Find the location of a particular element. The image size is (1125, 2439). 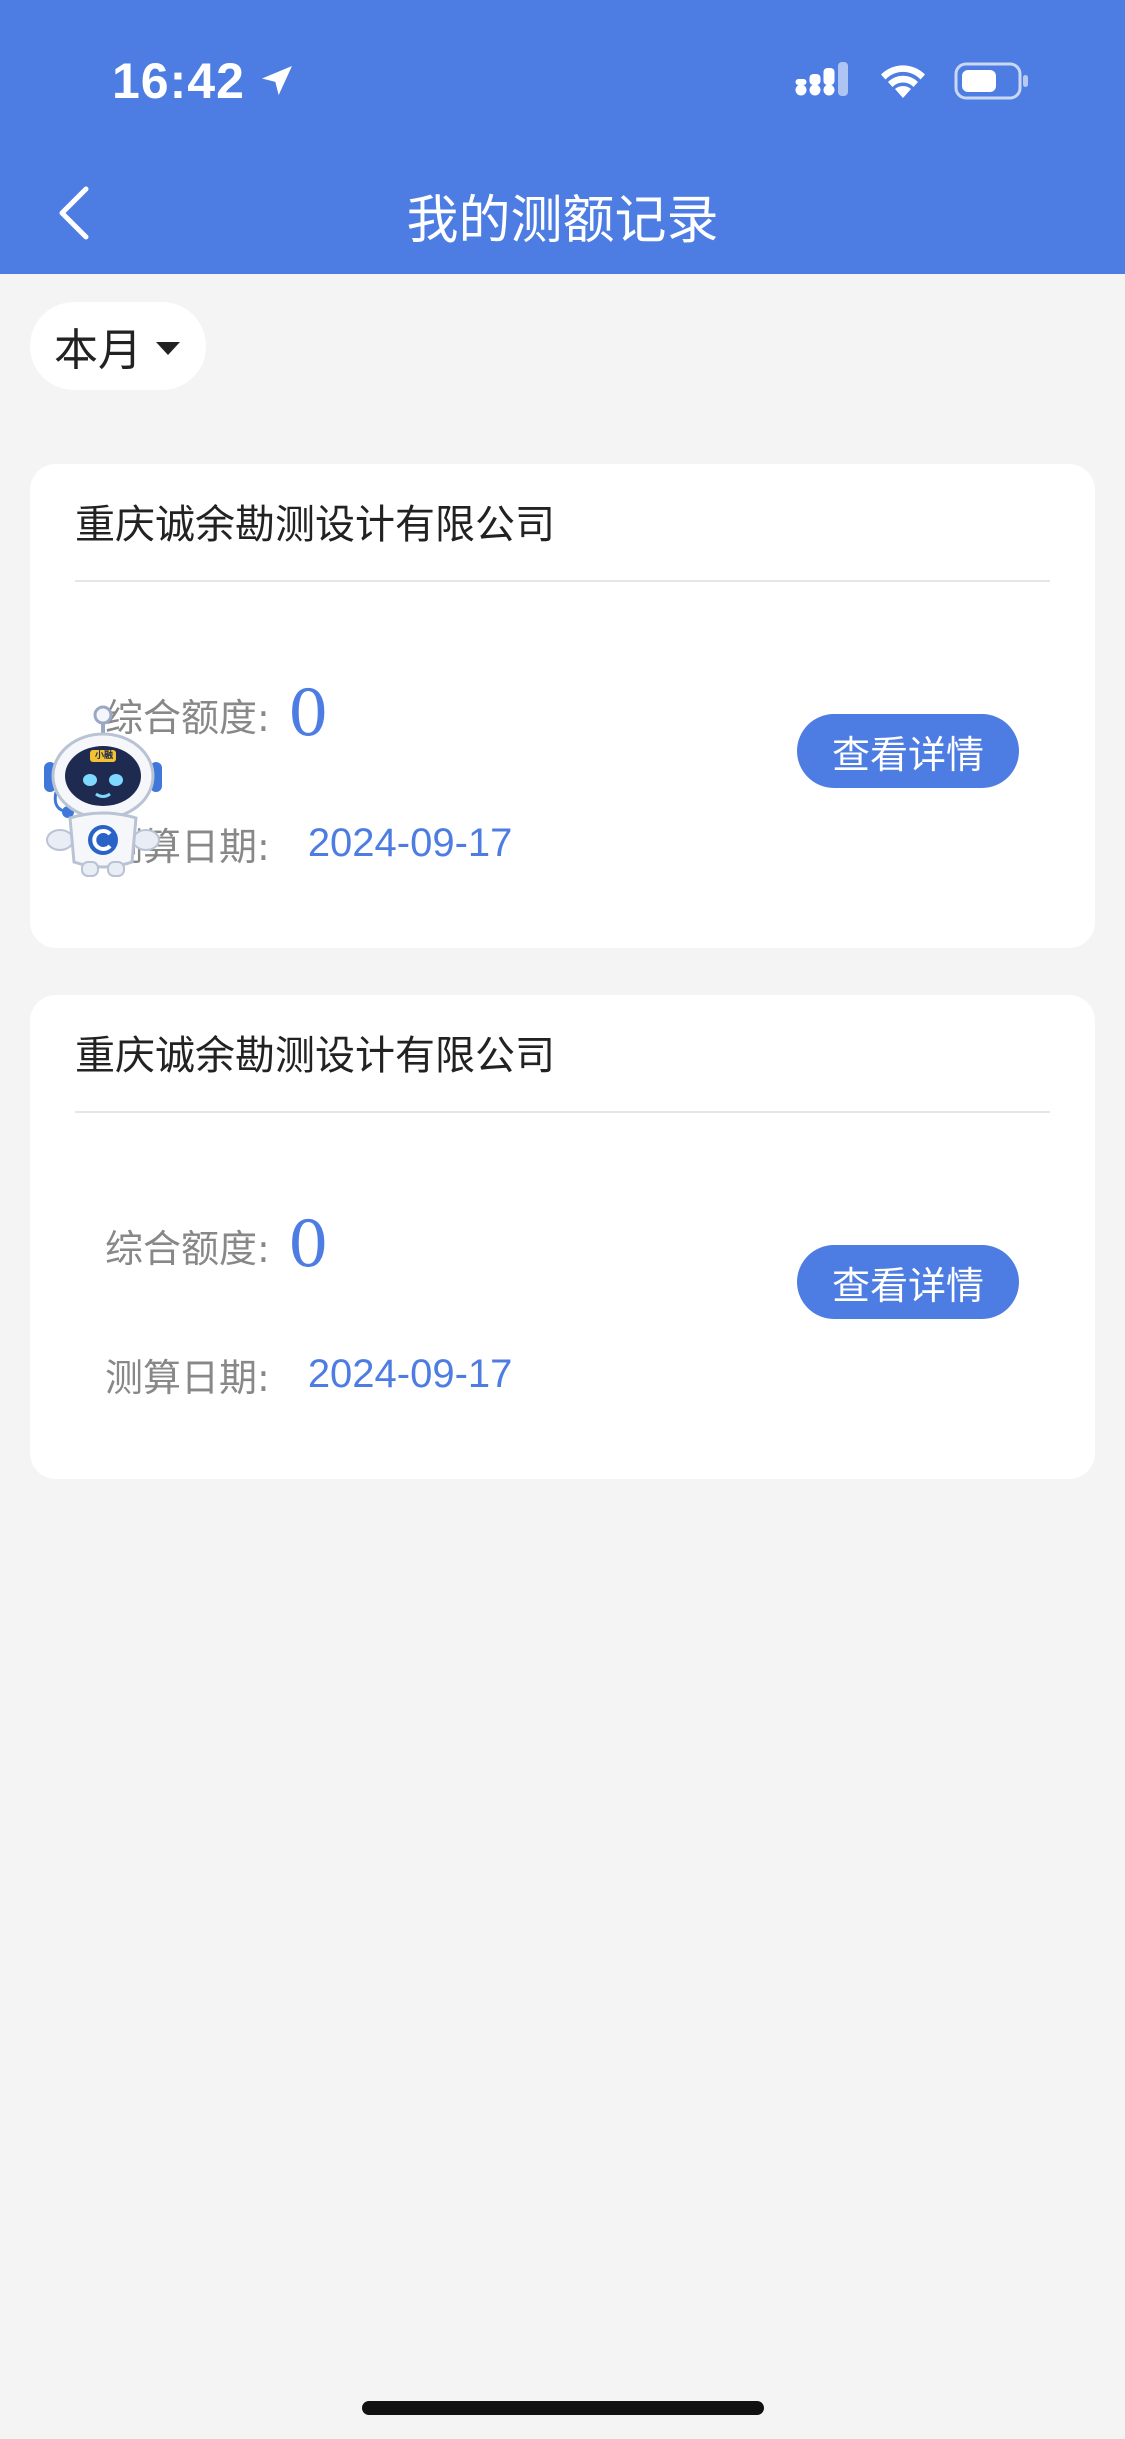

date-row: 测算日期: 2024-09-17 is located at coordinates (308, 1374).